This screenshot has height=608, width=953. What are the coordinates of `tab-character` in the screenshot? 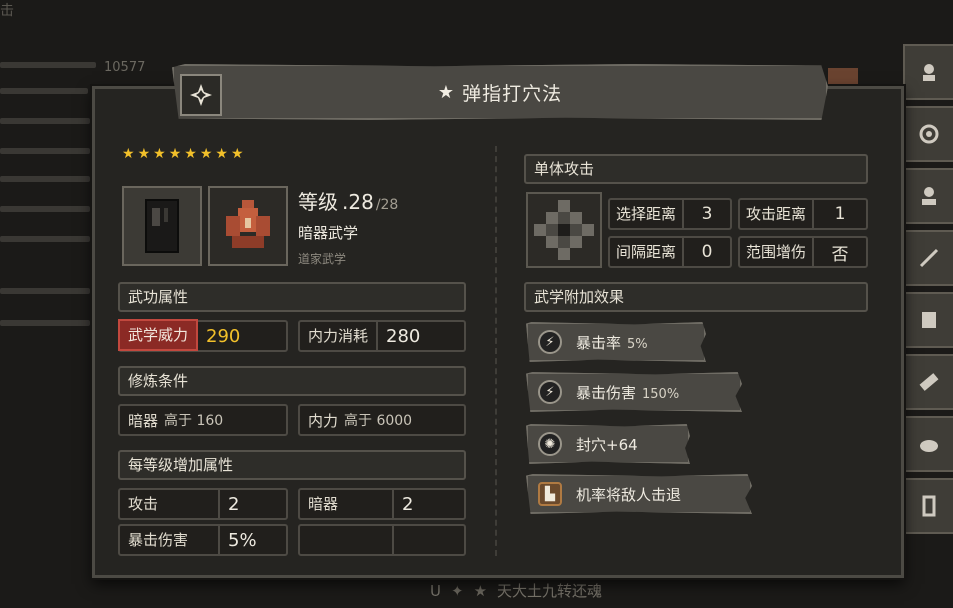 It's located at (928, 72).